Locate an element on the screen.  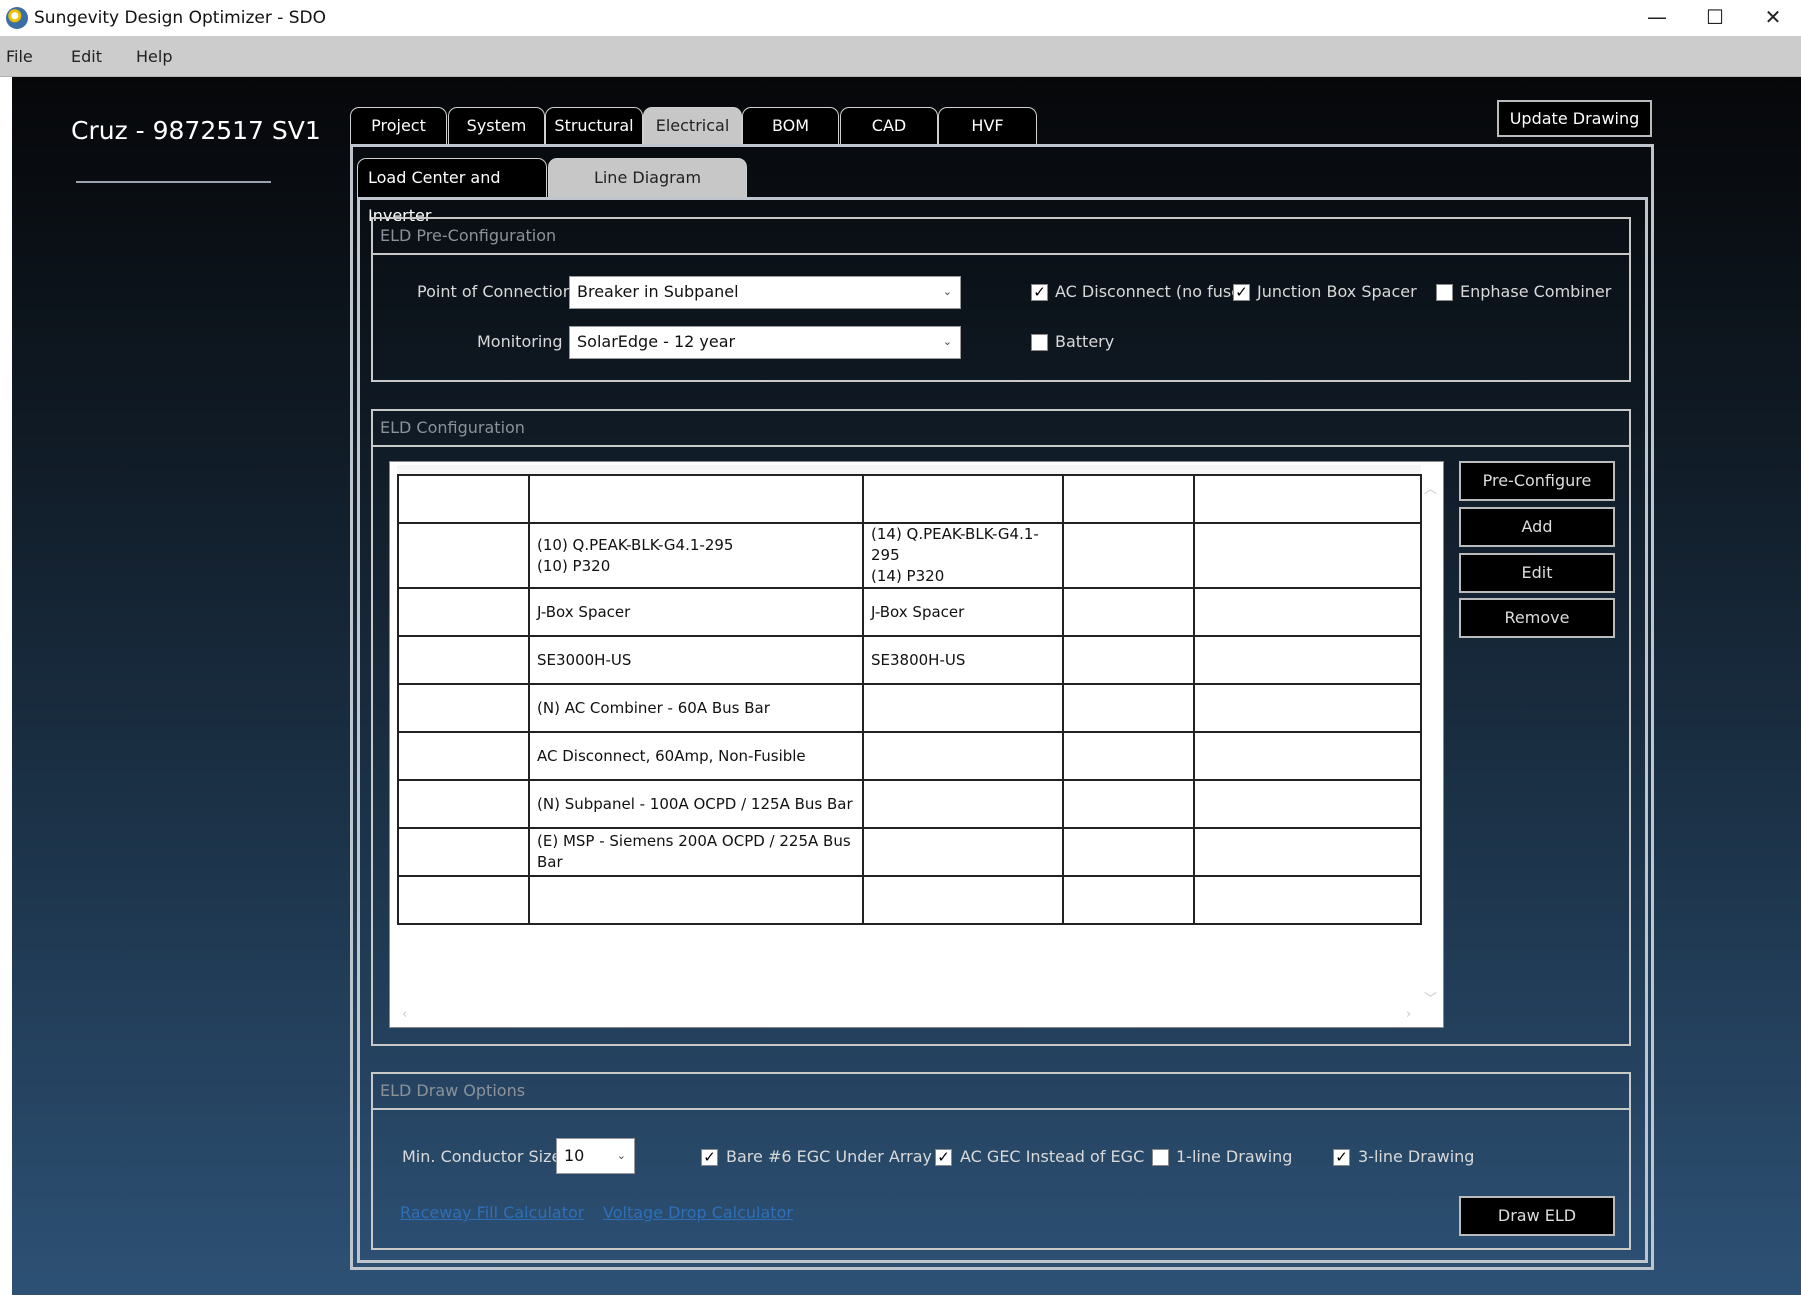
subtab-load-center-and-inverter: Load Center and Inverter is located at coordinates (452, 191).